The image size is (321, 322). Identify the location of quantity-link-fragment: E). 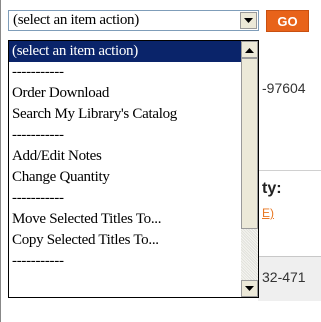
(268, 213).